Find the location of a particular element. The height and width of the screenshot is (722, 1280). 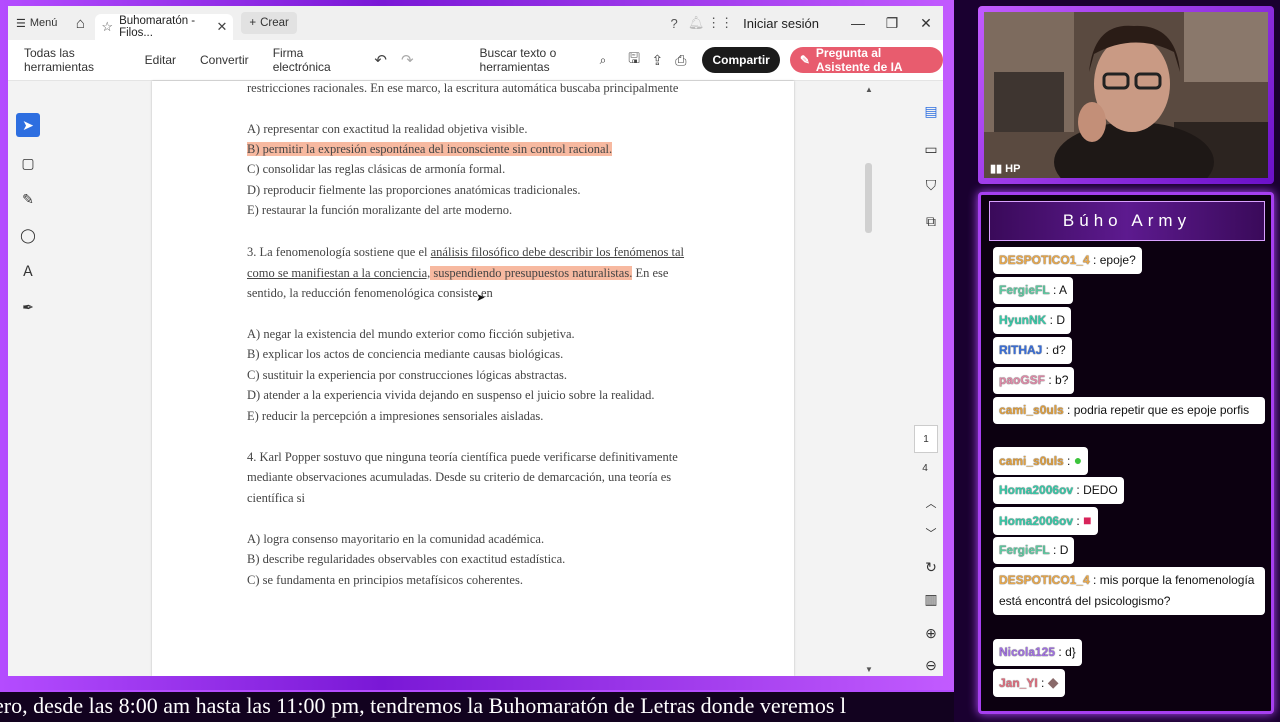

home-icon: ⌂ is located at coordinates (80, 23).